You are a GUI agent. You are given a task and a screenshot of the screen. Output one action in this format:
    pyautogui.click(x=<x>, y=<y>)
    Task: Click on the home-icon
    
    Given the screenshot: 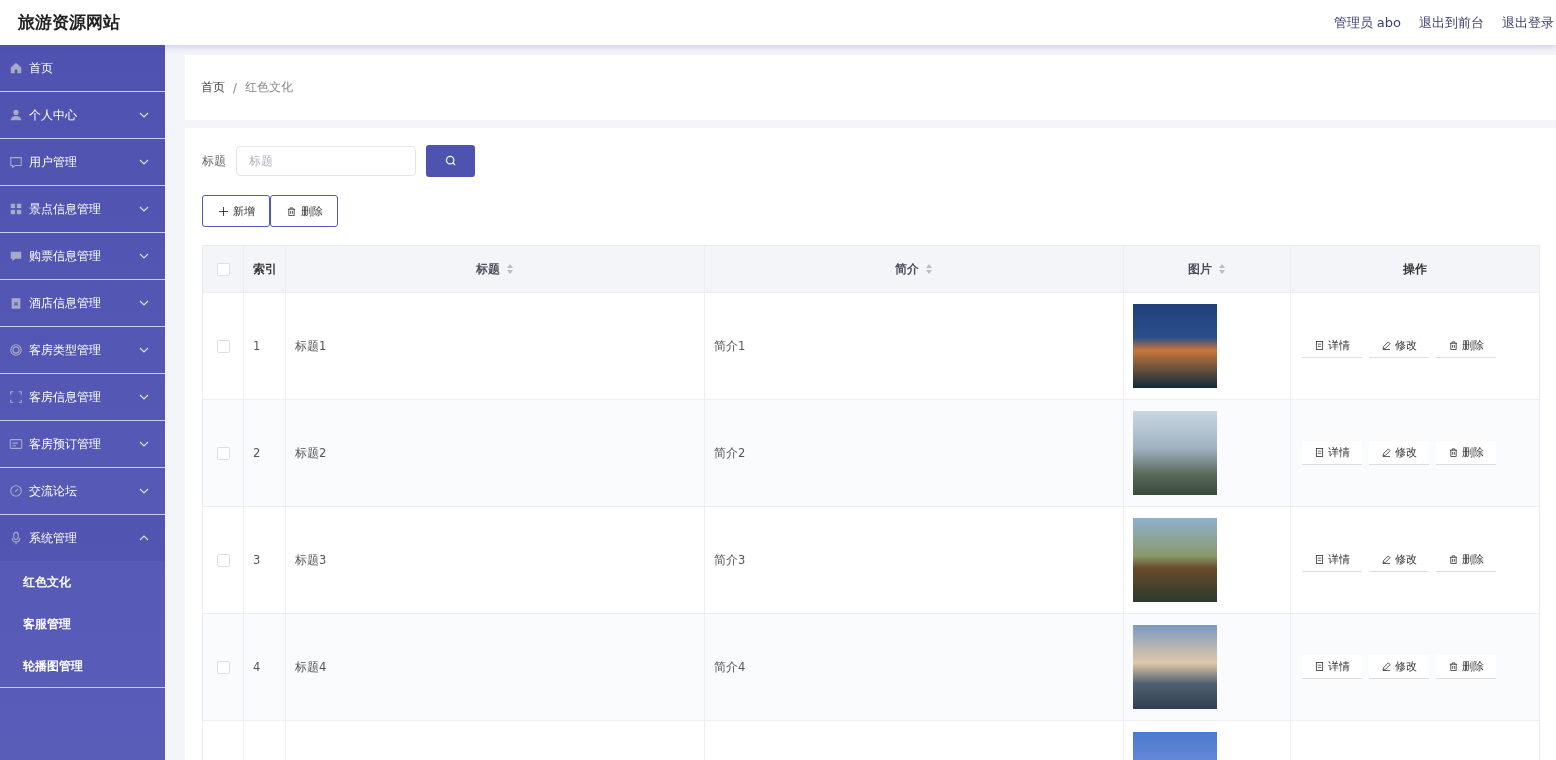 What is the action you would take?
    pyautogui.click(x=16, y=68)
    